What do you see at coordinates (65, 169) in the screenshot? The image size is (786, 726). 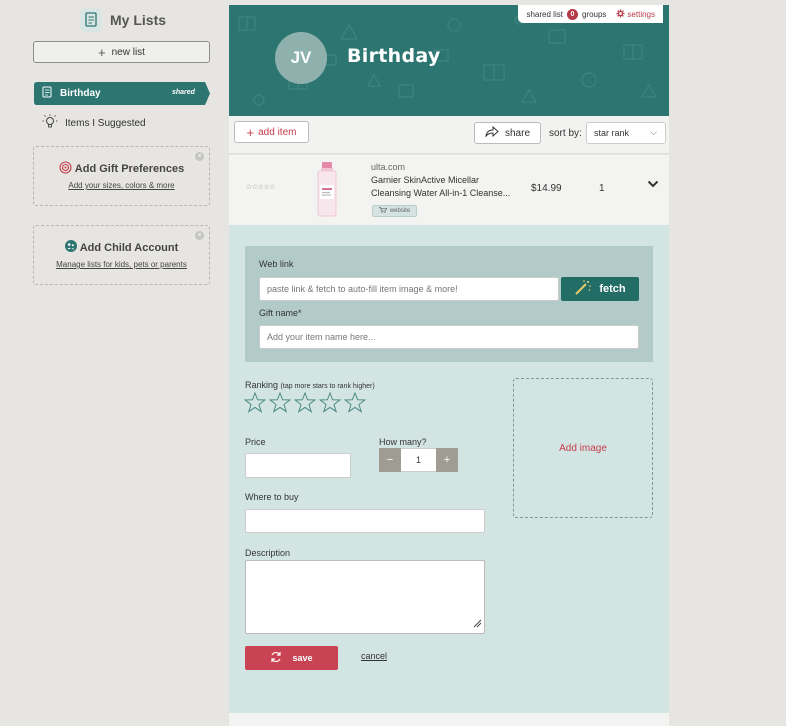 I see `target-icon` at bounding box center [65, 169].